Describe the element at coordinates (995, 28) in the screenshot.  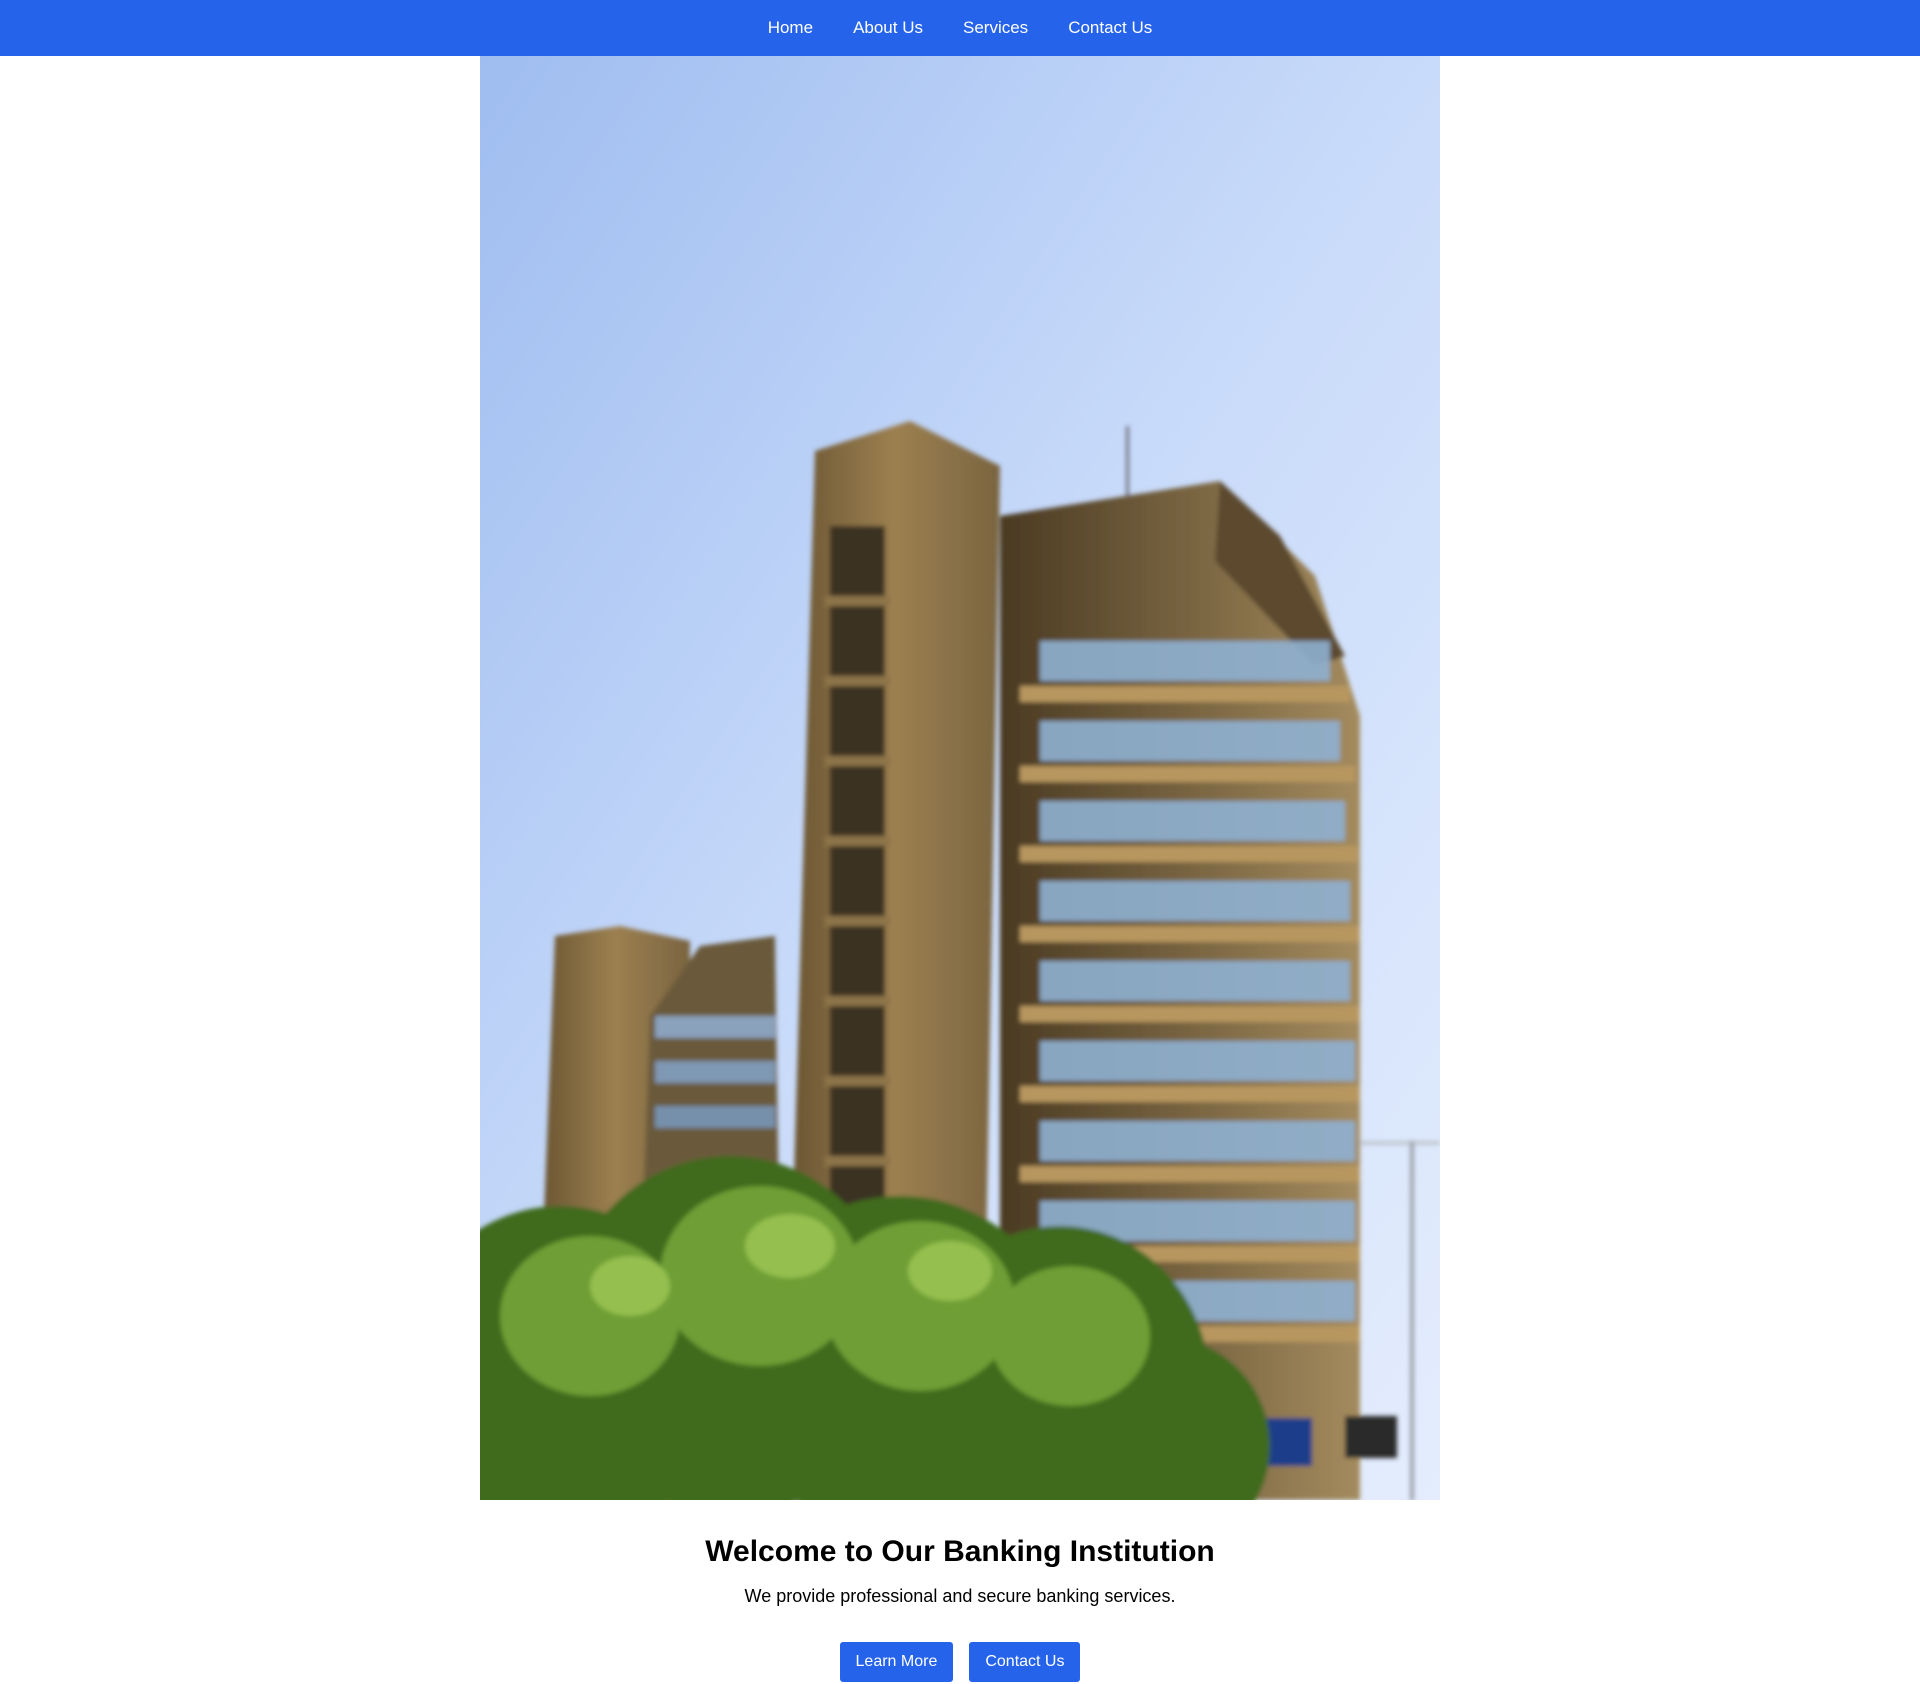
I see `nav-link-services: Services` at that location.